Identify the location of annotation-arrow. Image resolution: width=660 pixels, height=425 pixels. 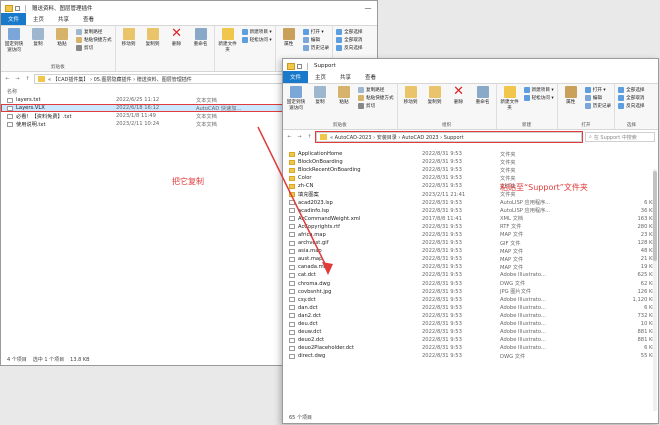
(295, 200).